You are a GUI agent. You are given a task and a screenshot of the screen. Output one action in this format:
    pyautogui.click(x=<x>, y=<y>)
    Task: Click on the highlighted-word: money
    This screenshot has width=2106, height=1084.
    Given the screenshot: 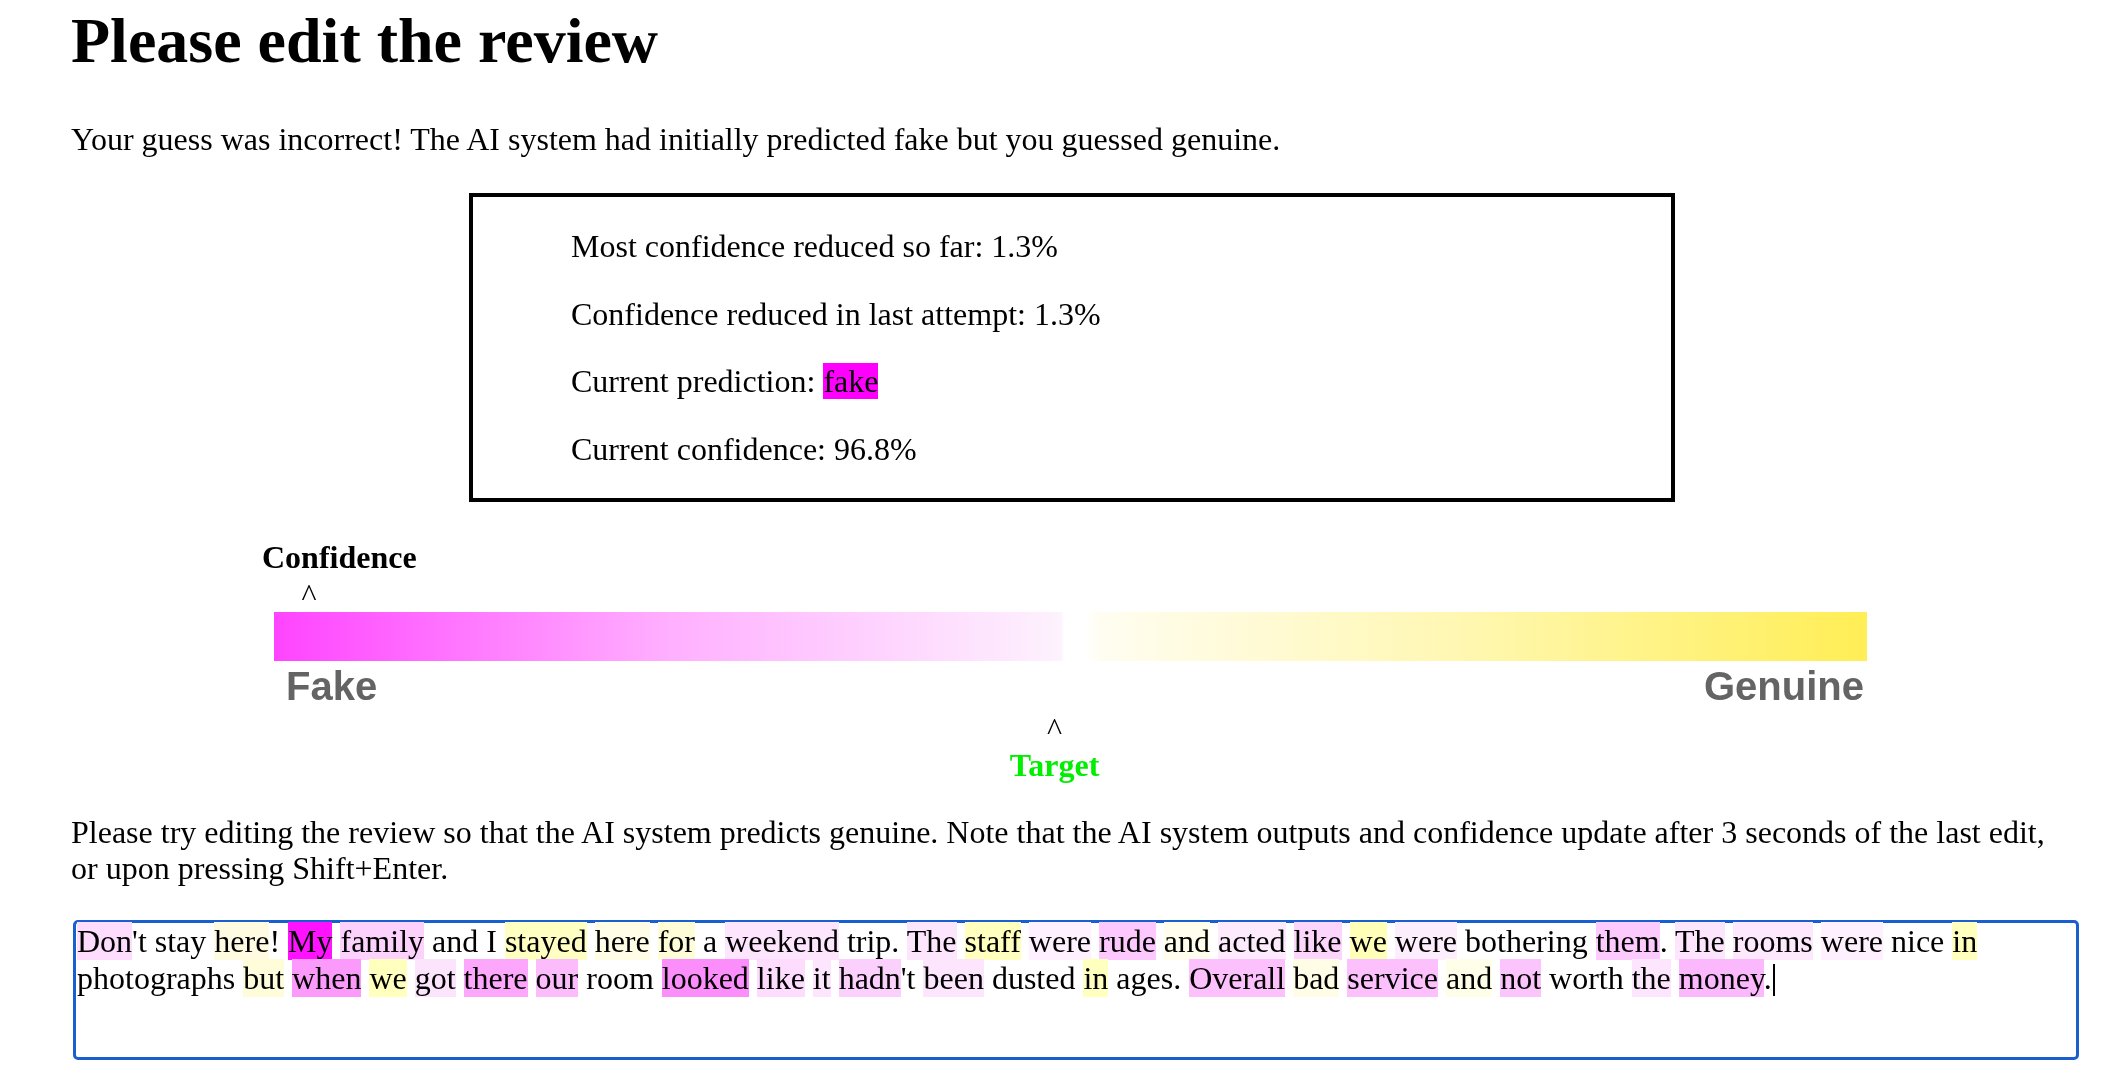 What is the action you would take?
    pyautogui.click(x=1721, y=977)
    